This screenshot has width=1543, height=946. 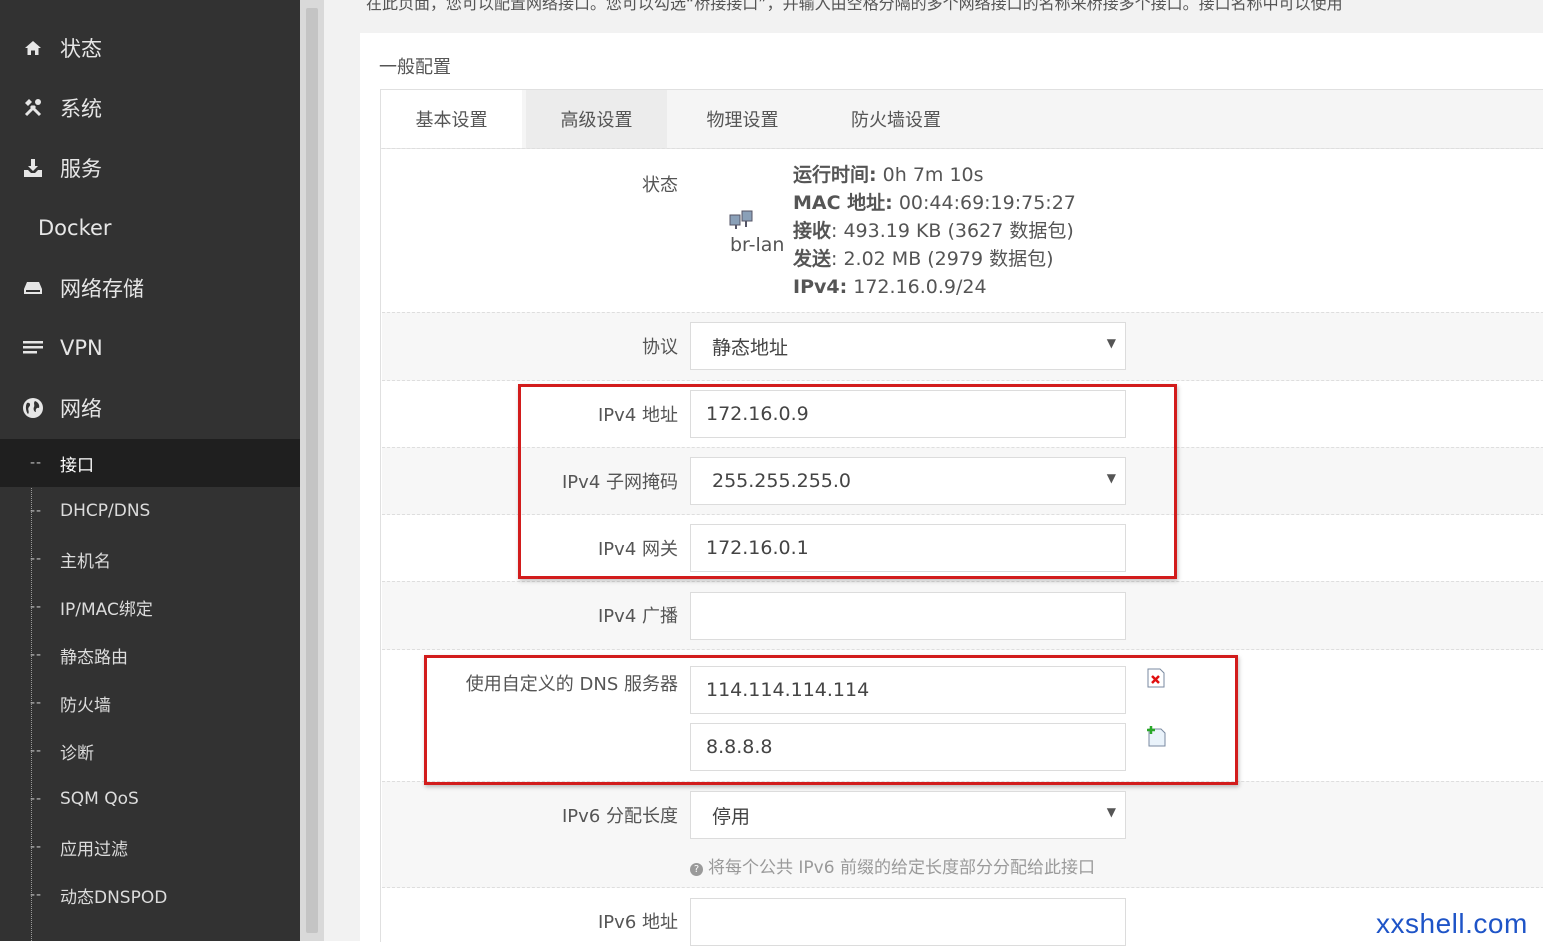 I want to click on menu-item-docker: Docker, so click(x=150, y=228).